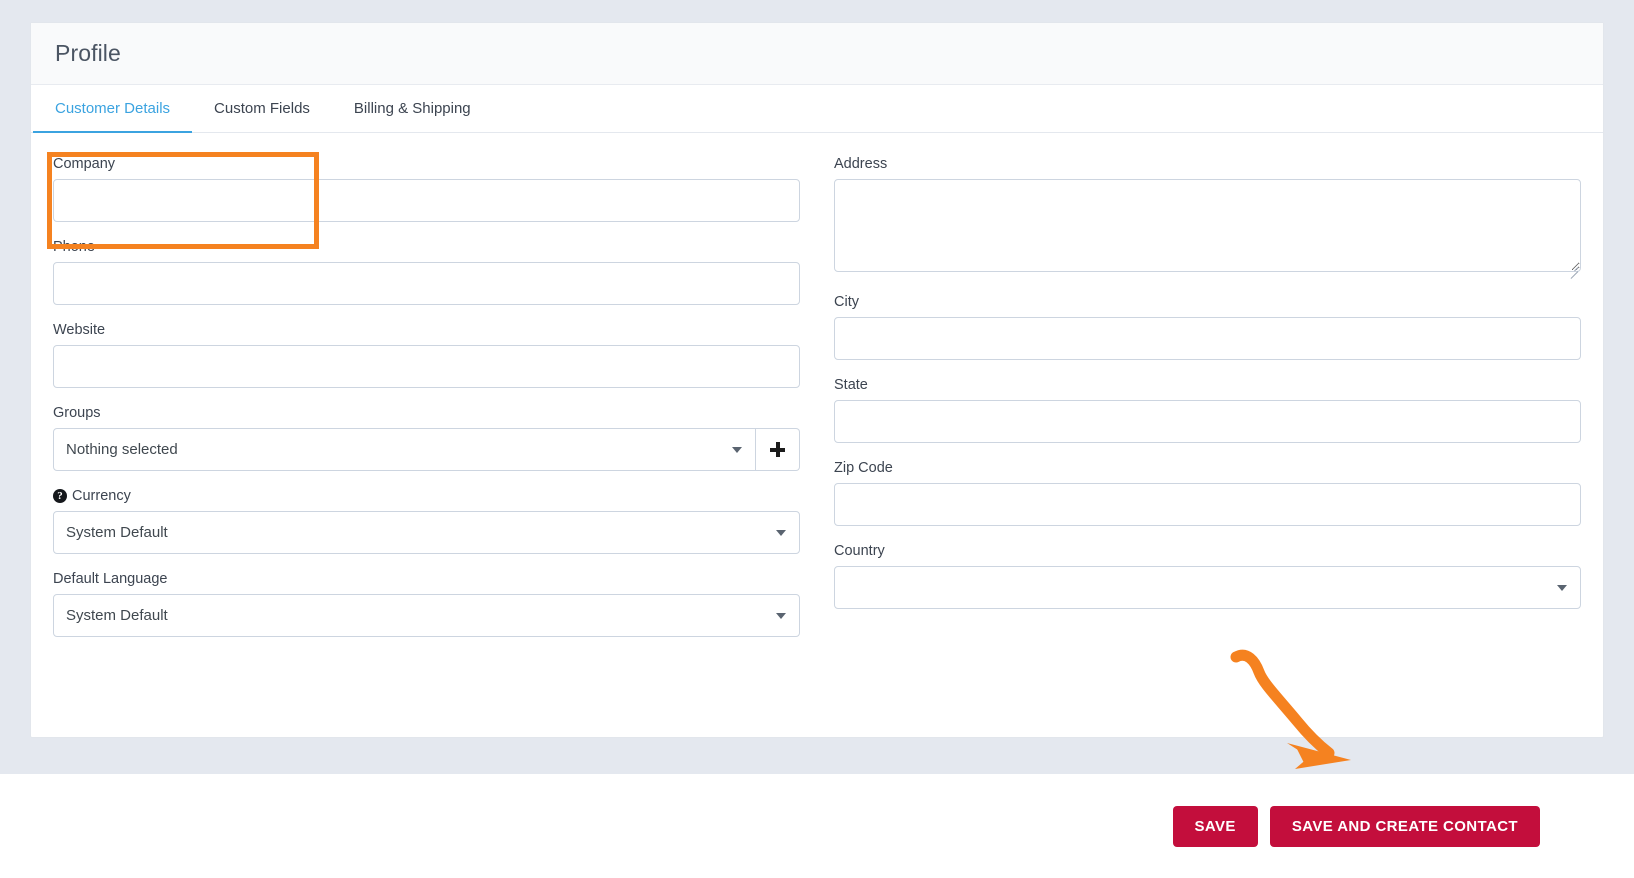 This screenshot has height=878, width=1634. I want to click on company-input, so click(426, 200).